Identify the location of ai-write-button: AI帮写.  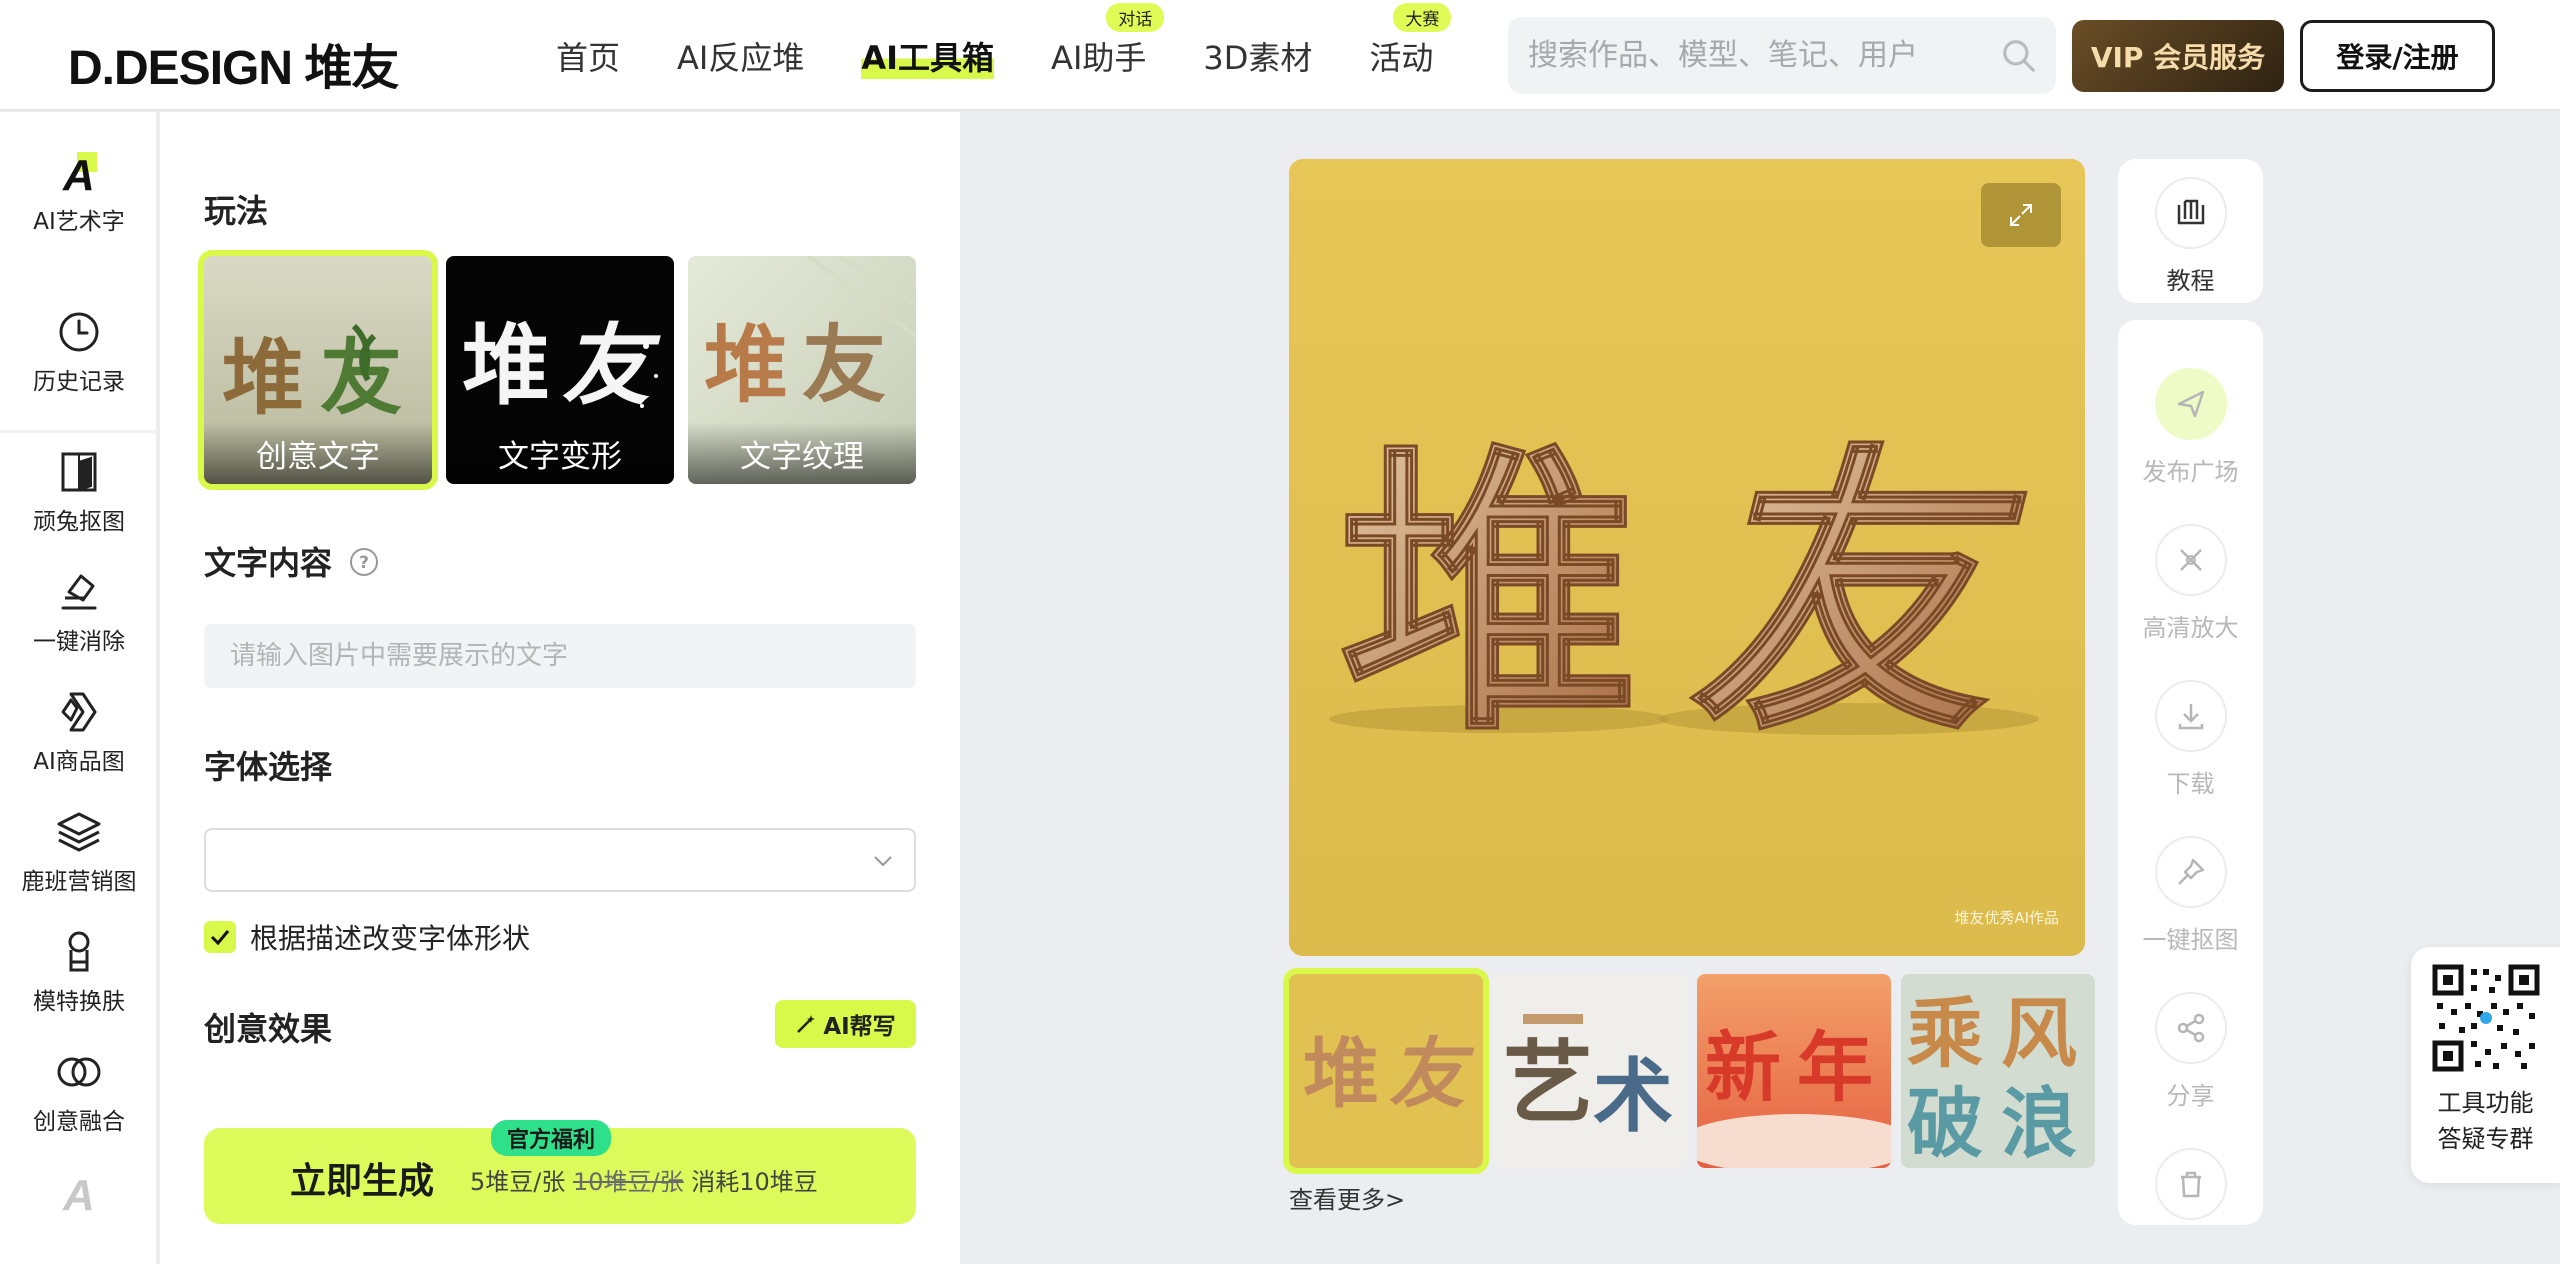
(845, 1024).